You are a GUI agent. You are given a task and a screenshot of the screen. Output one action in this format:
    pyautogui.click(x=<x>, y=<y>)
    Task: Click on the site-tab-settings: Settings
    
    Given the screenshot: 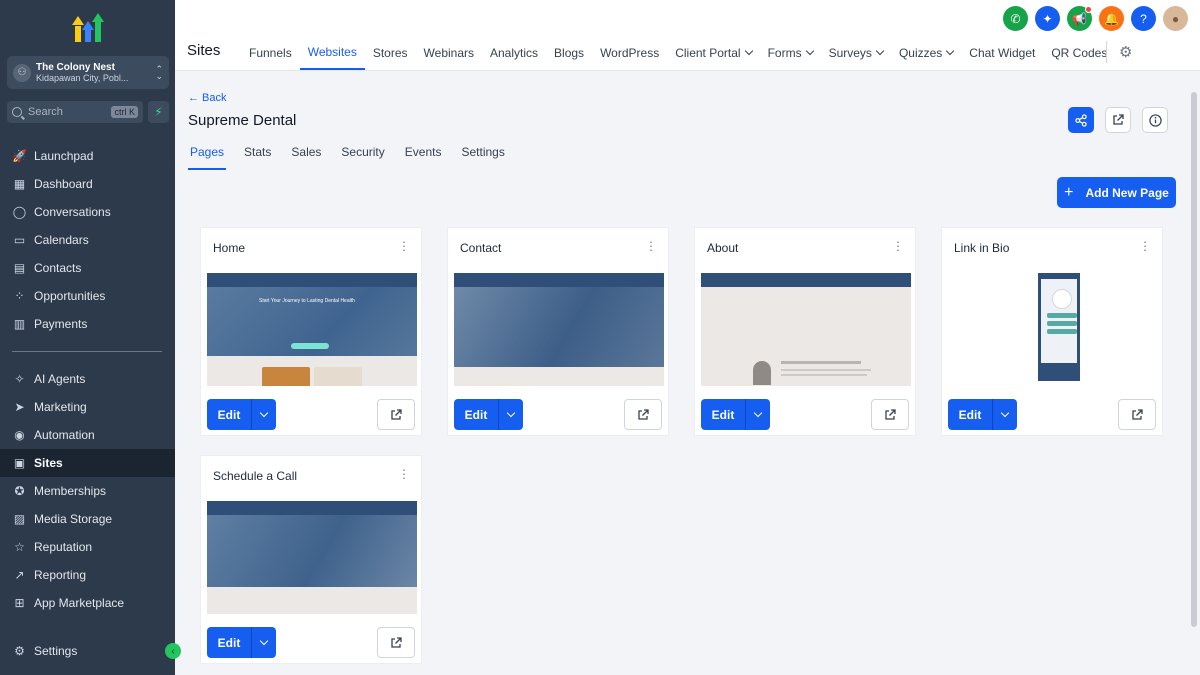 What is the action you would take?
    pyautogui.click(x=482, y=155)
    